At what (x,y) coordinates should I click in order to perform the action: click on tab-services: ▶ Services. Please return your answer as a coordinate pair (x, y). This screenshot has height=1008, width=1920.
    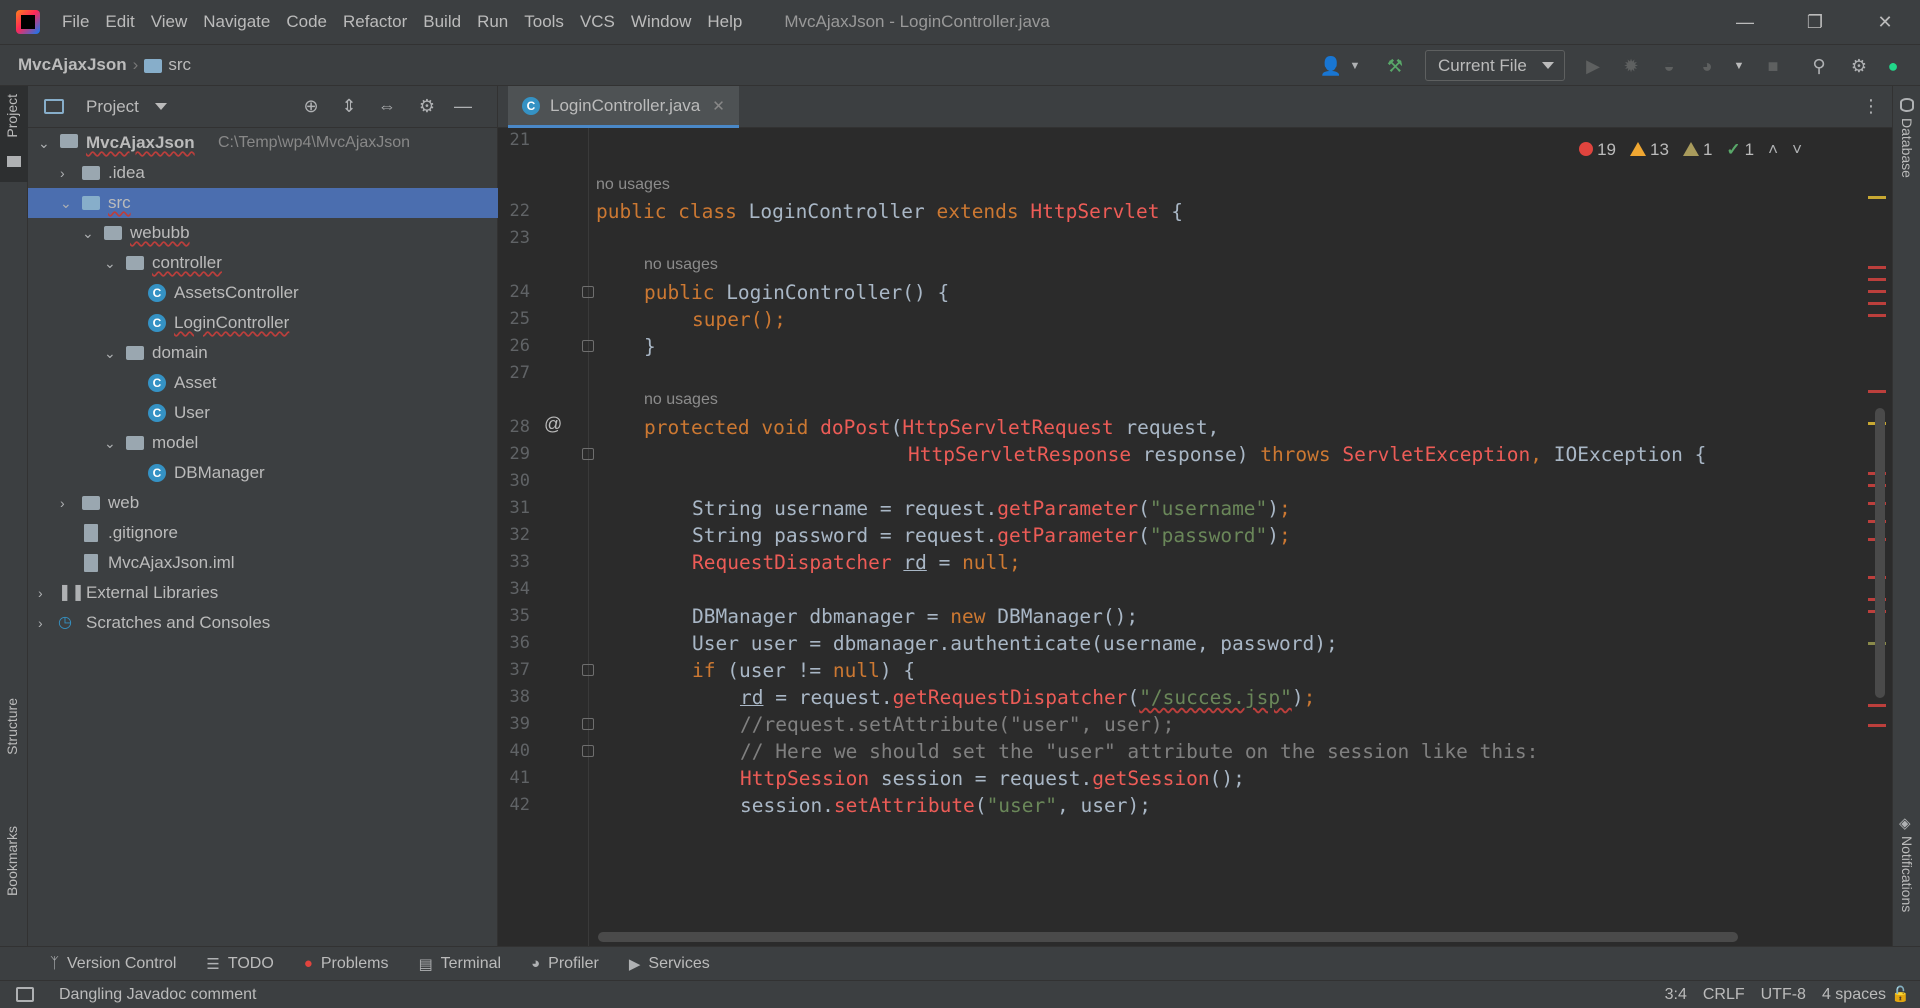
    Looking at the image, I should click on (669, 964).